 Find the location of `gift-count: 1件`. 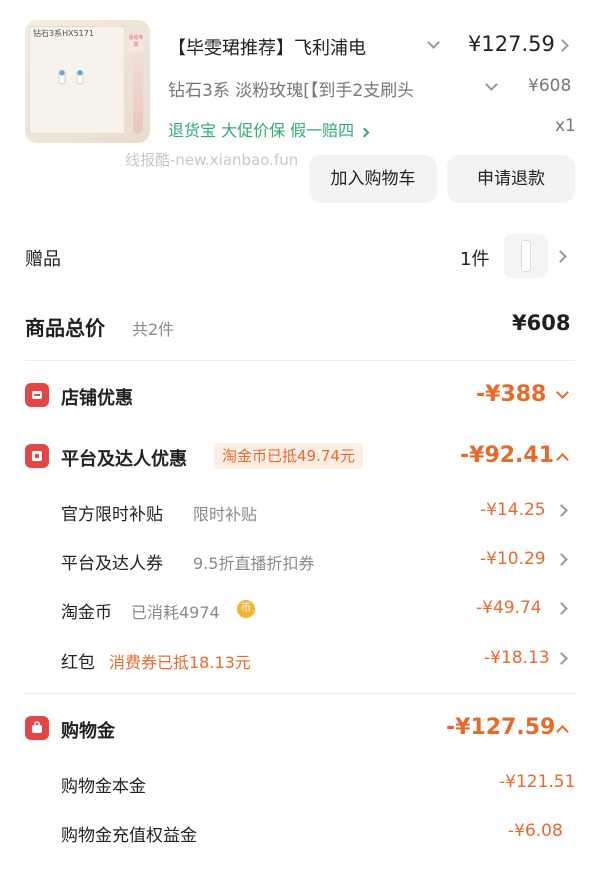

gift-count: 1件 is located at coordinates (475, 259).